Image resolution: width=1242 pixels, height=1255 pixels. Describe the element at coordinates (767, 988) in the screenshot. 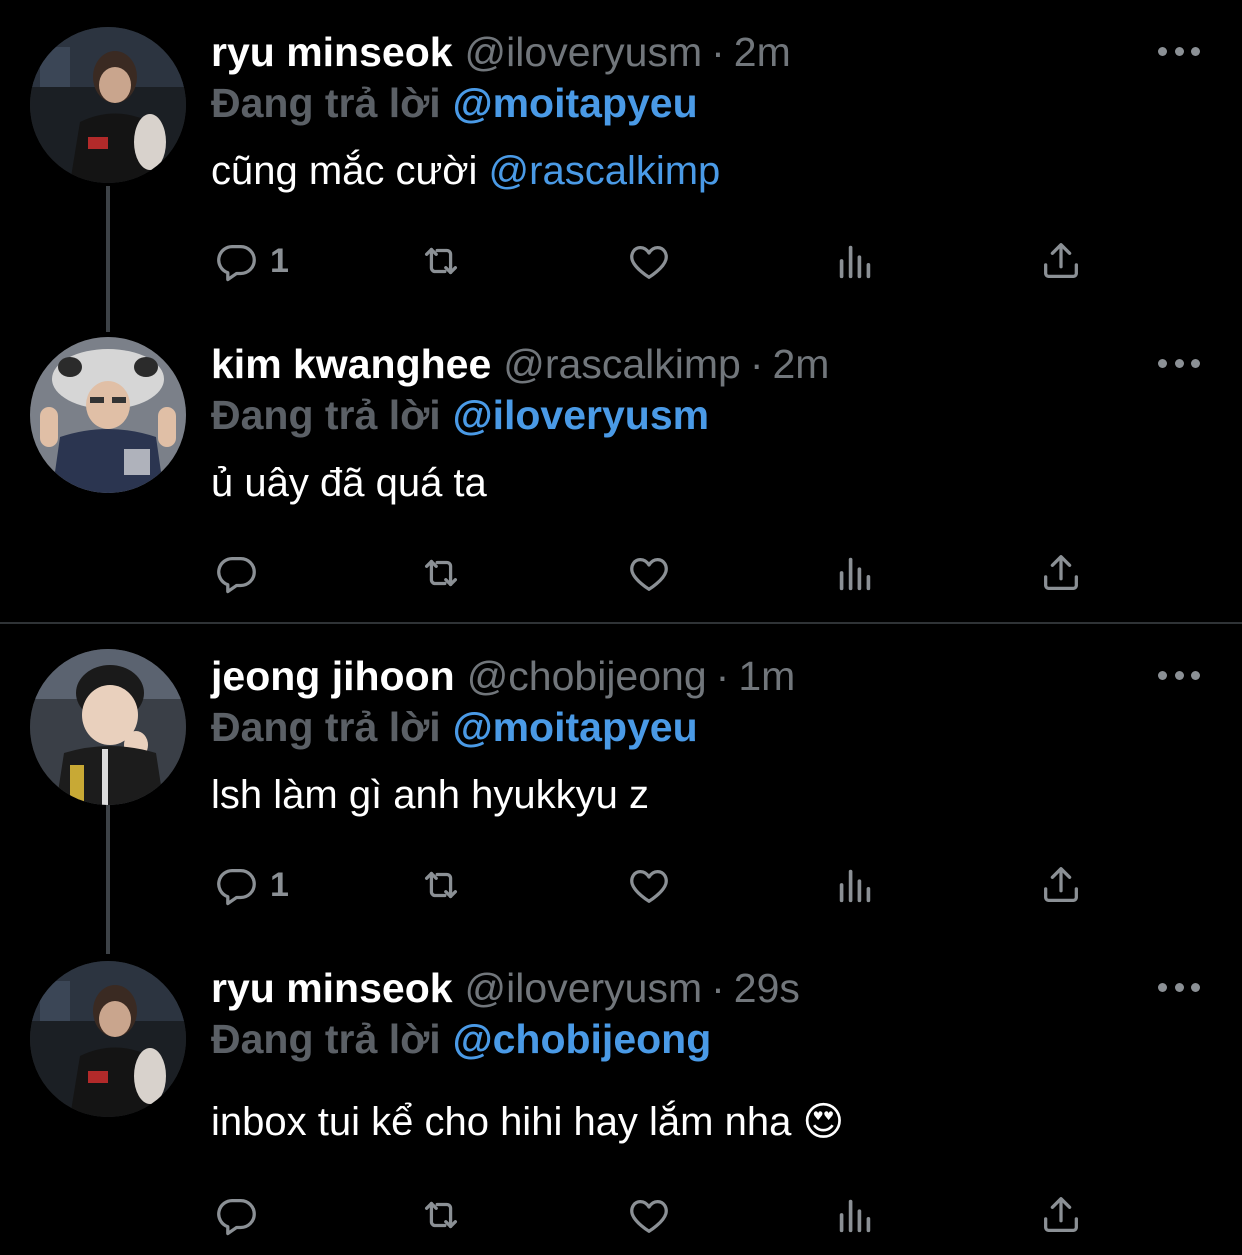

I see `timestamp: 29s` at that location.